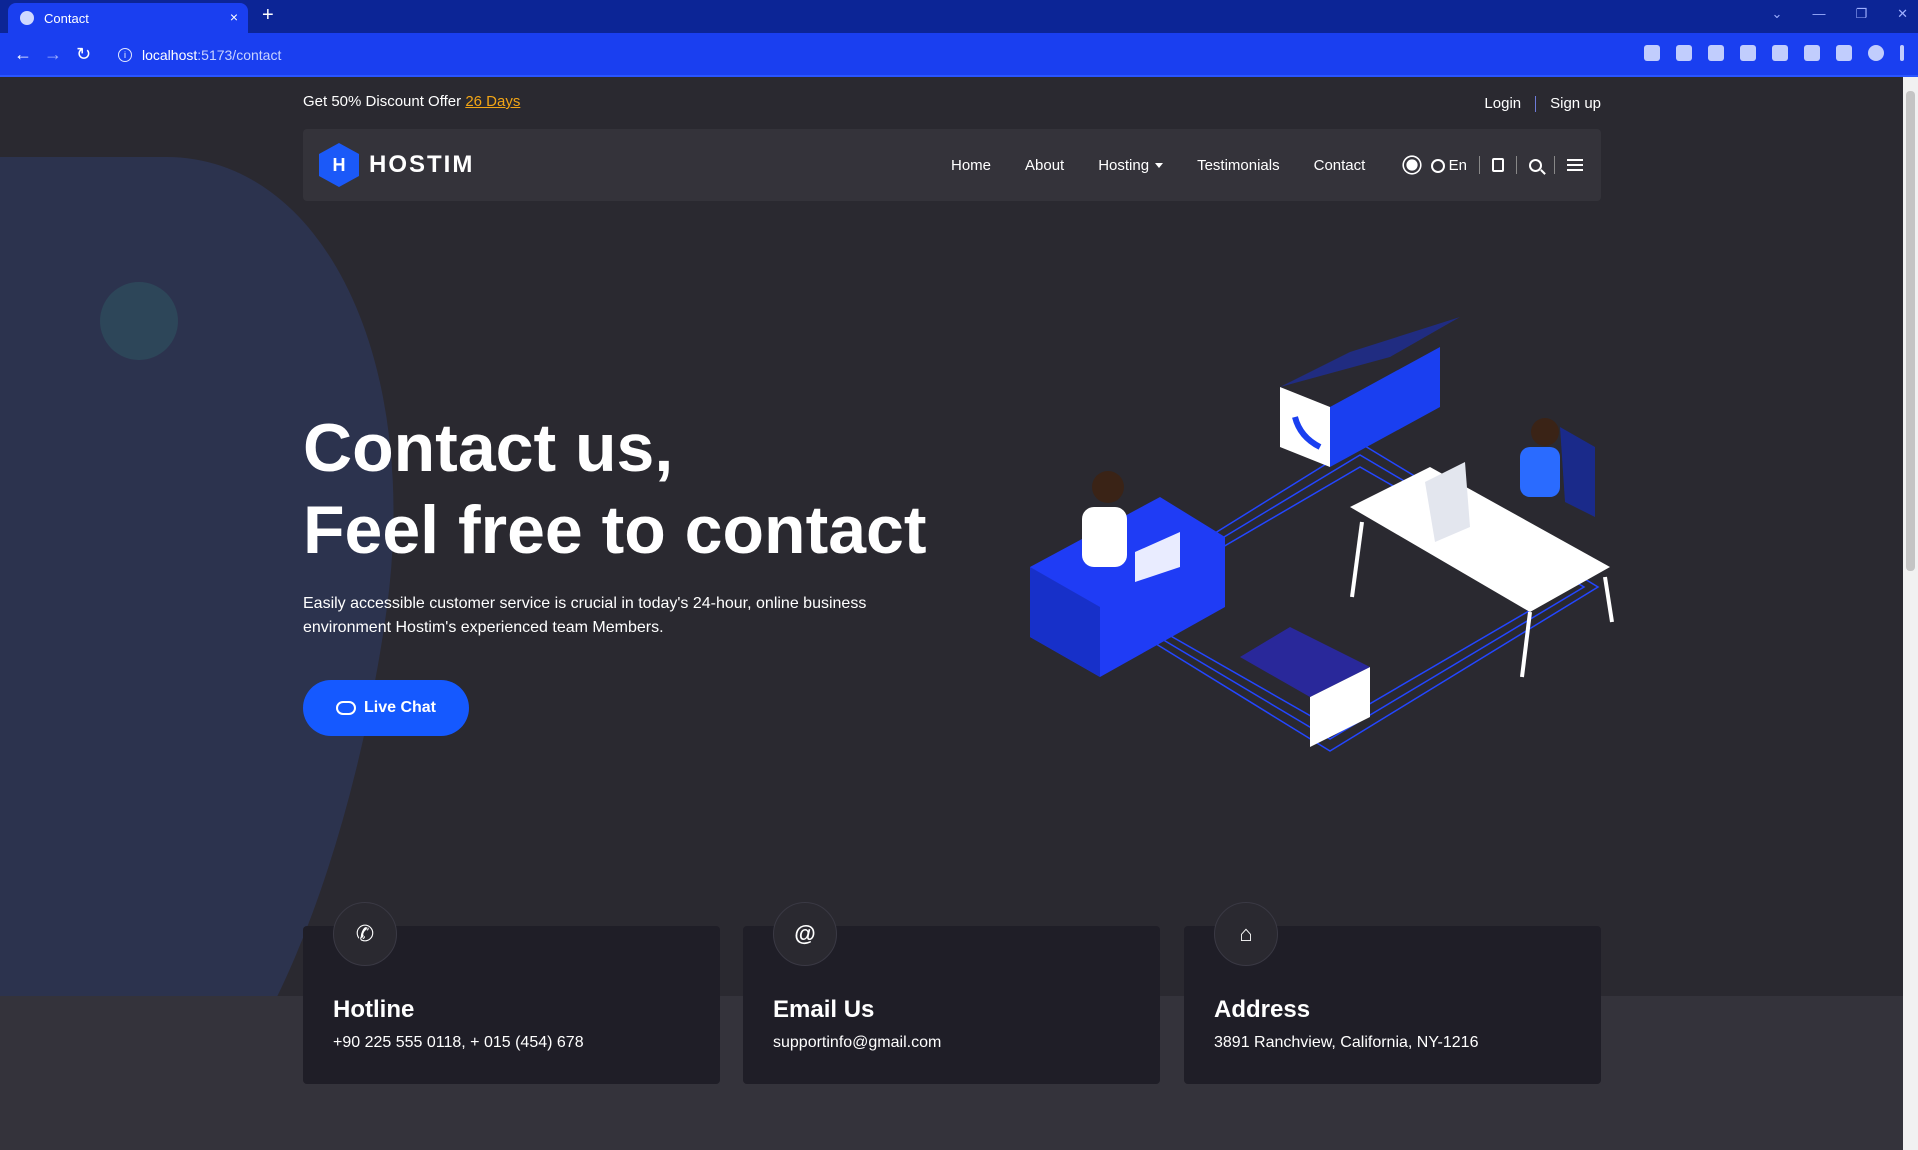  I want to click on browser-toolbar: ← → ↻ i localhost:5173/contact, so click(959, 55).